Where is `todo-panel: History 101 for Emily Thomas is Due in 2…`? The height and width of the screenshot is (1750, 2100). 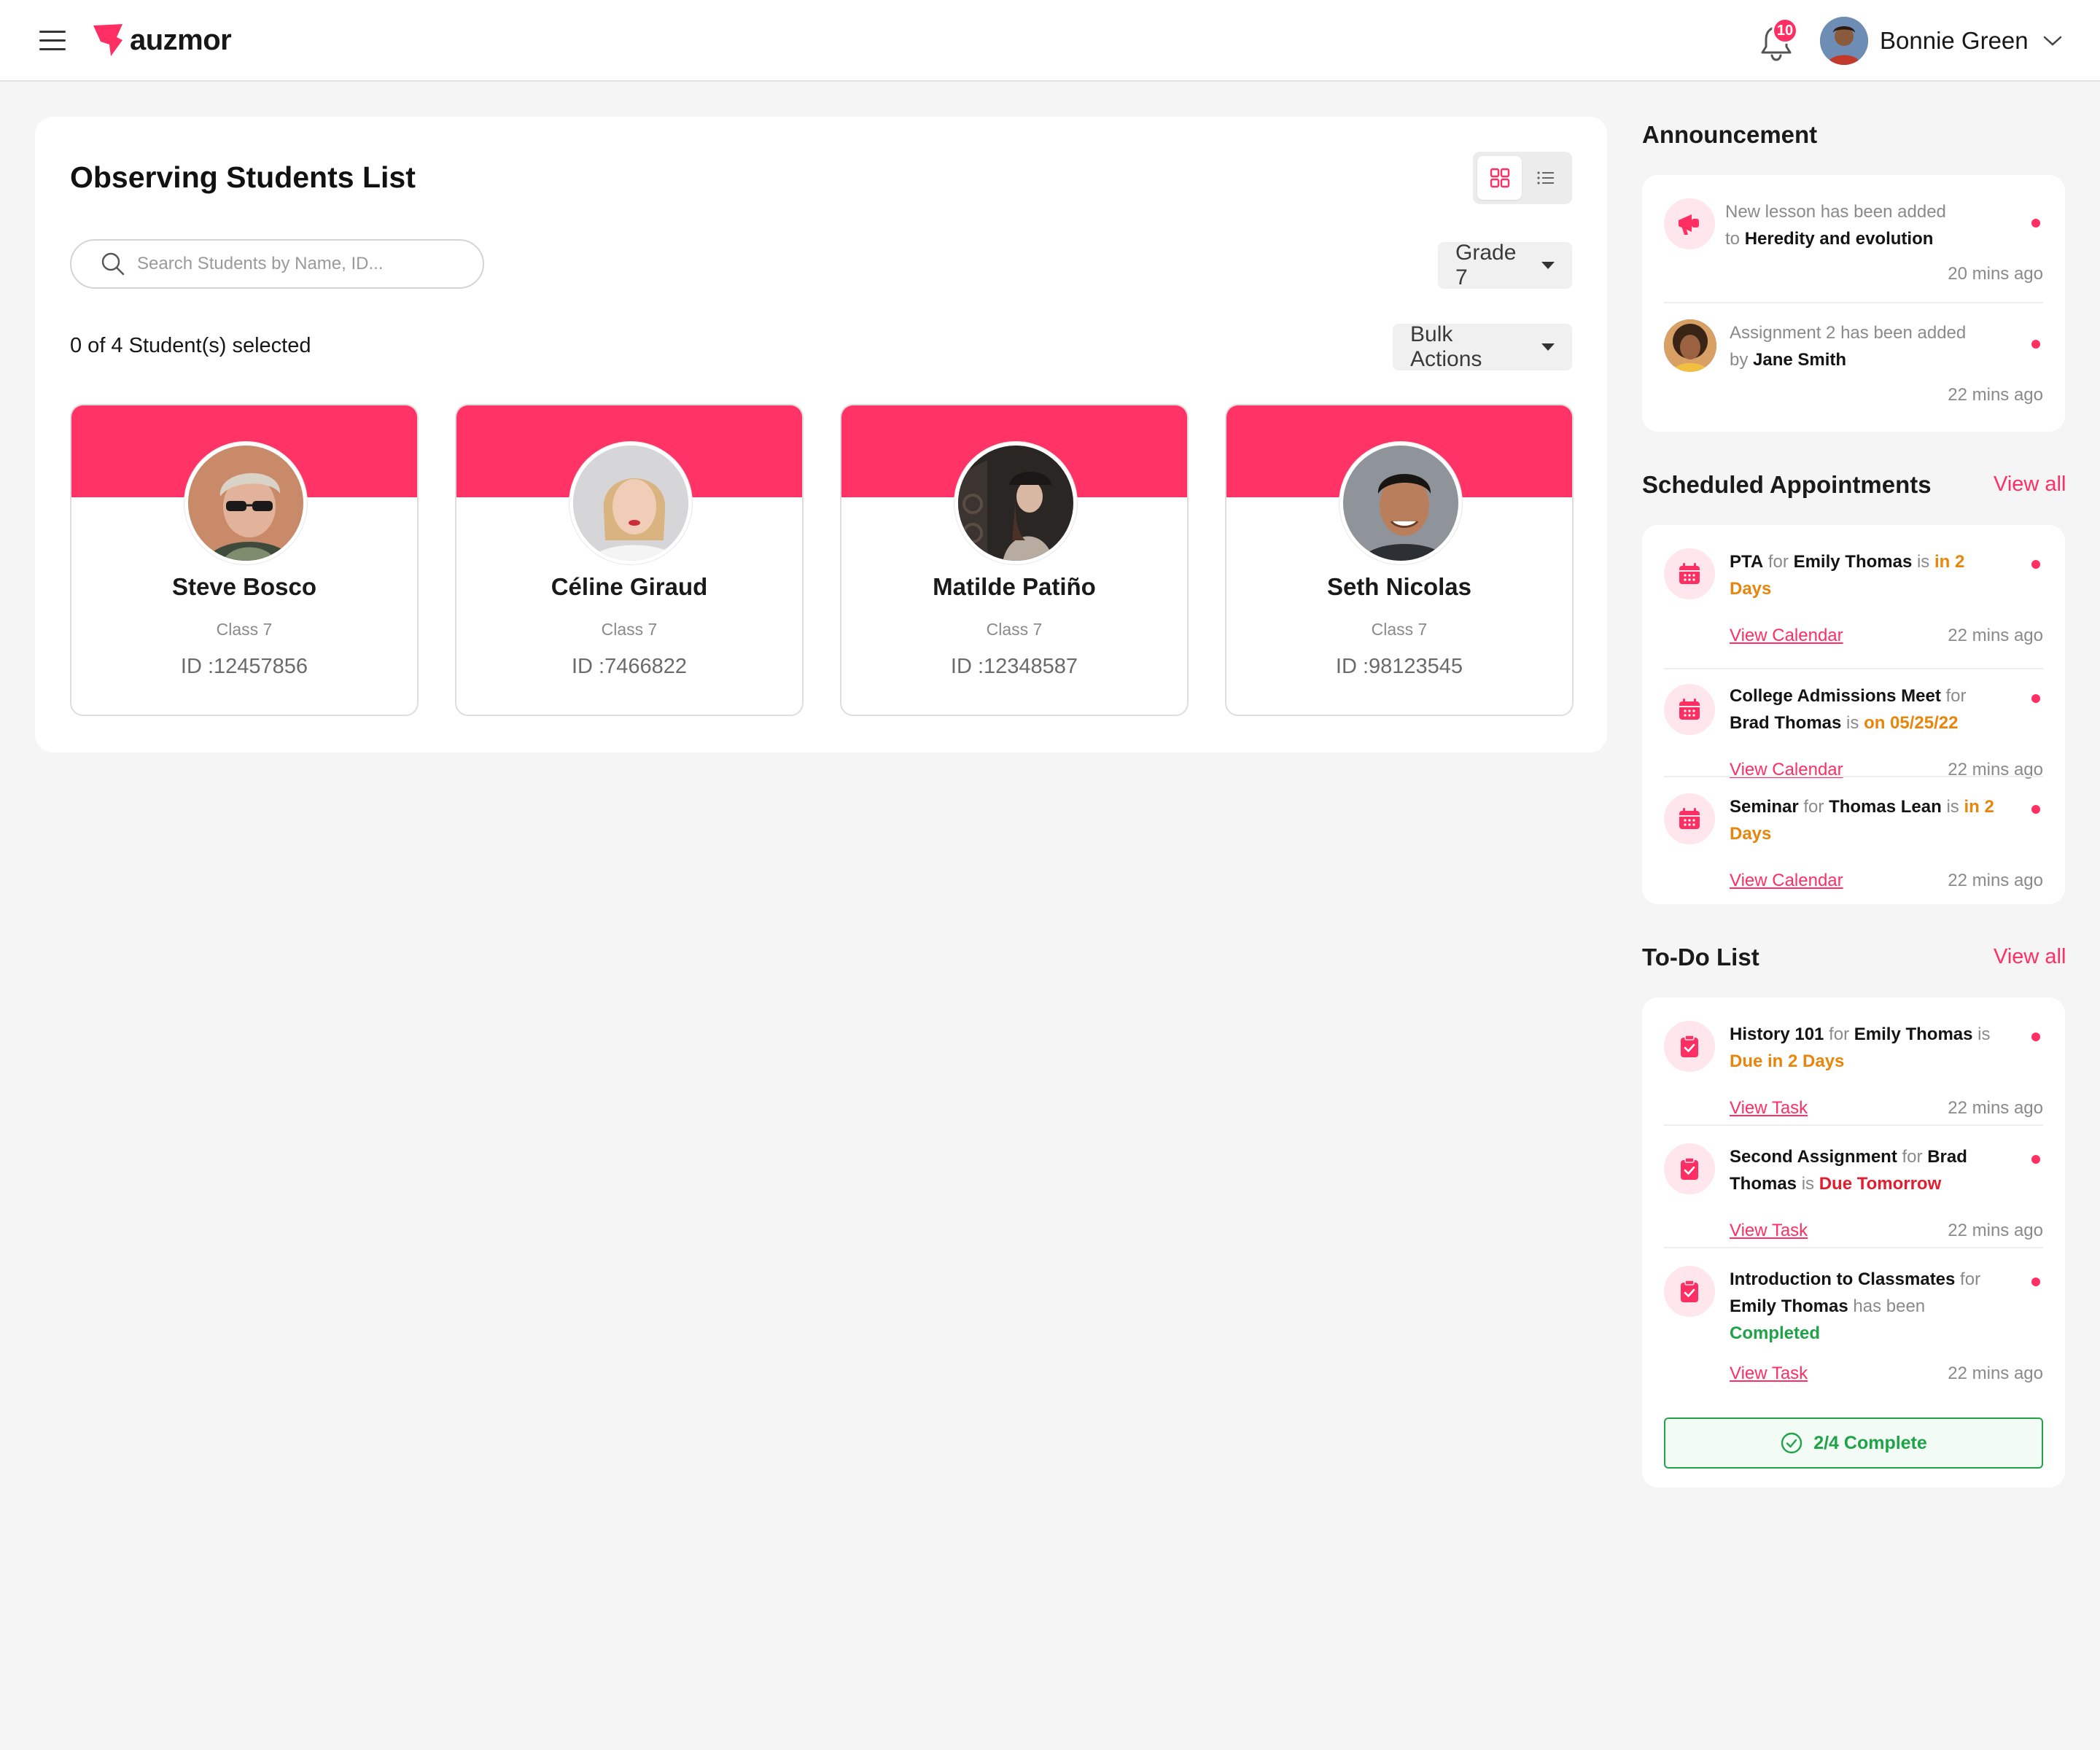
todo-panel: History 101 for Emily Thomas is Due in 2… is located at coordinates (1853, 1243).